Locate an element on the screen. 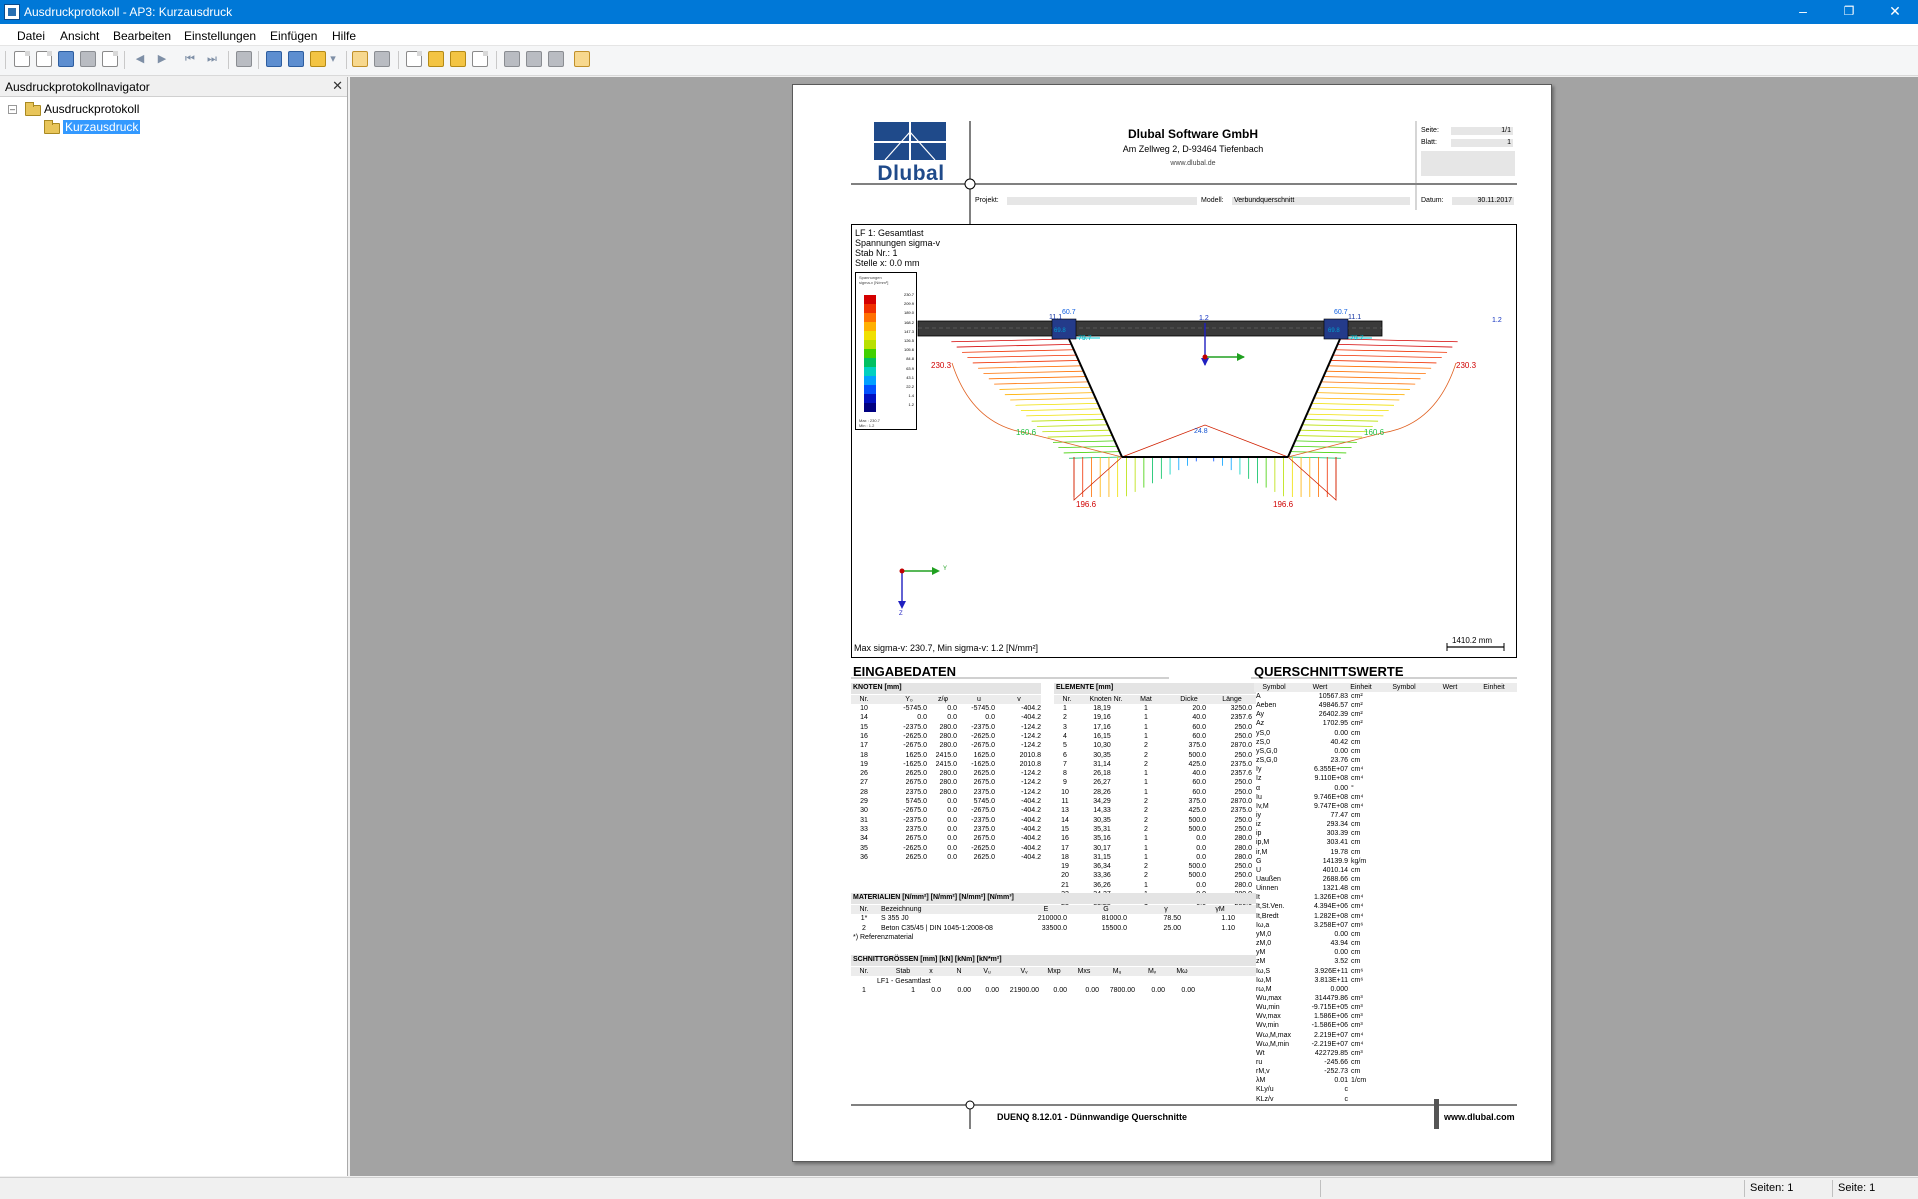 The image size is (1918, 1199). knoten-header: Nr. Y₀ z/φ u v is located at coordinates (946, 699).